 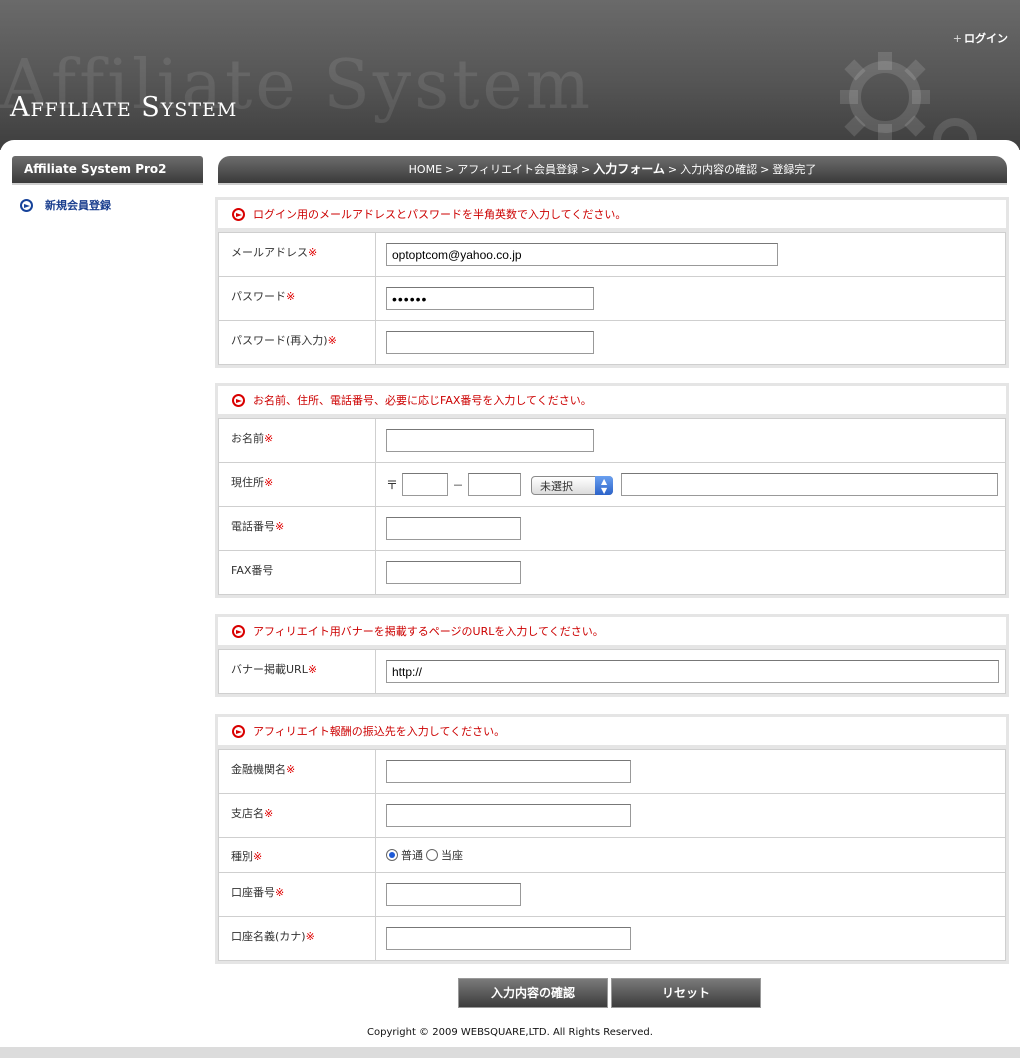 I want to click on sidebar: Affiliate System Pro2 新規会員登録, so click(x=107, y=184).